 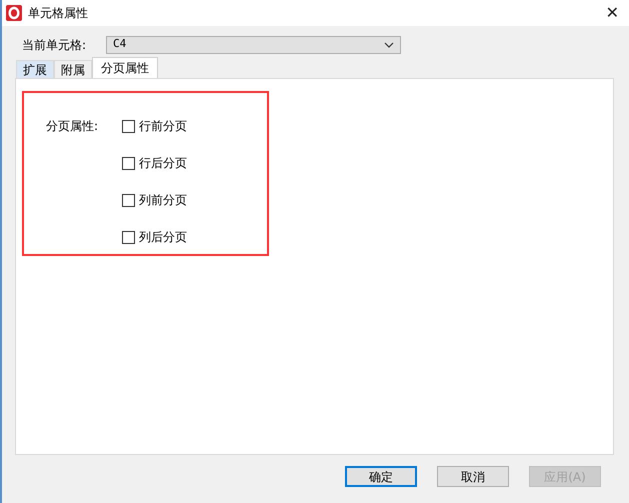 What do you see at coordinates (381, 476) in the screenshot?
I see `dialog-button: 确定` at bounding box center [381, 476].